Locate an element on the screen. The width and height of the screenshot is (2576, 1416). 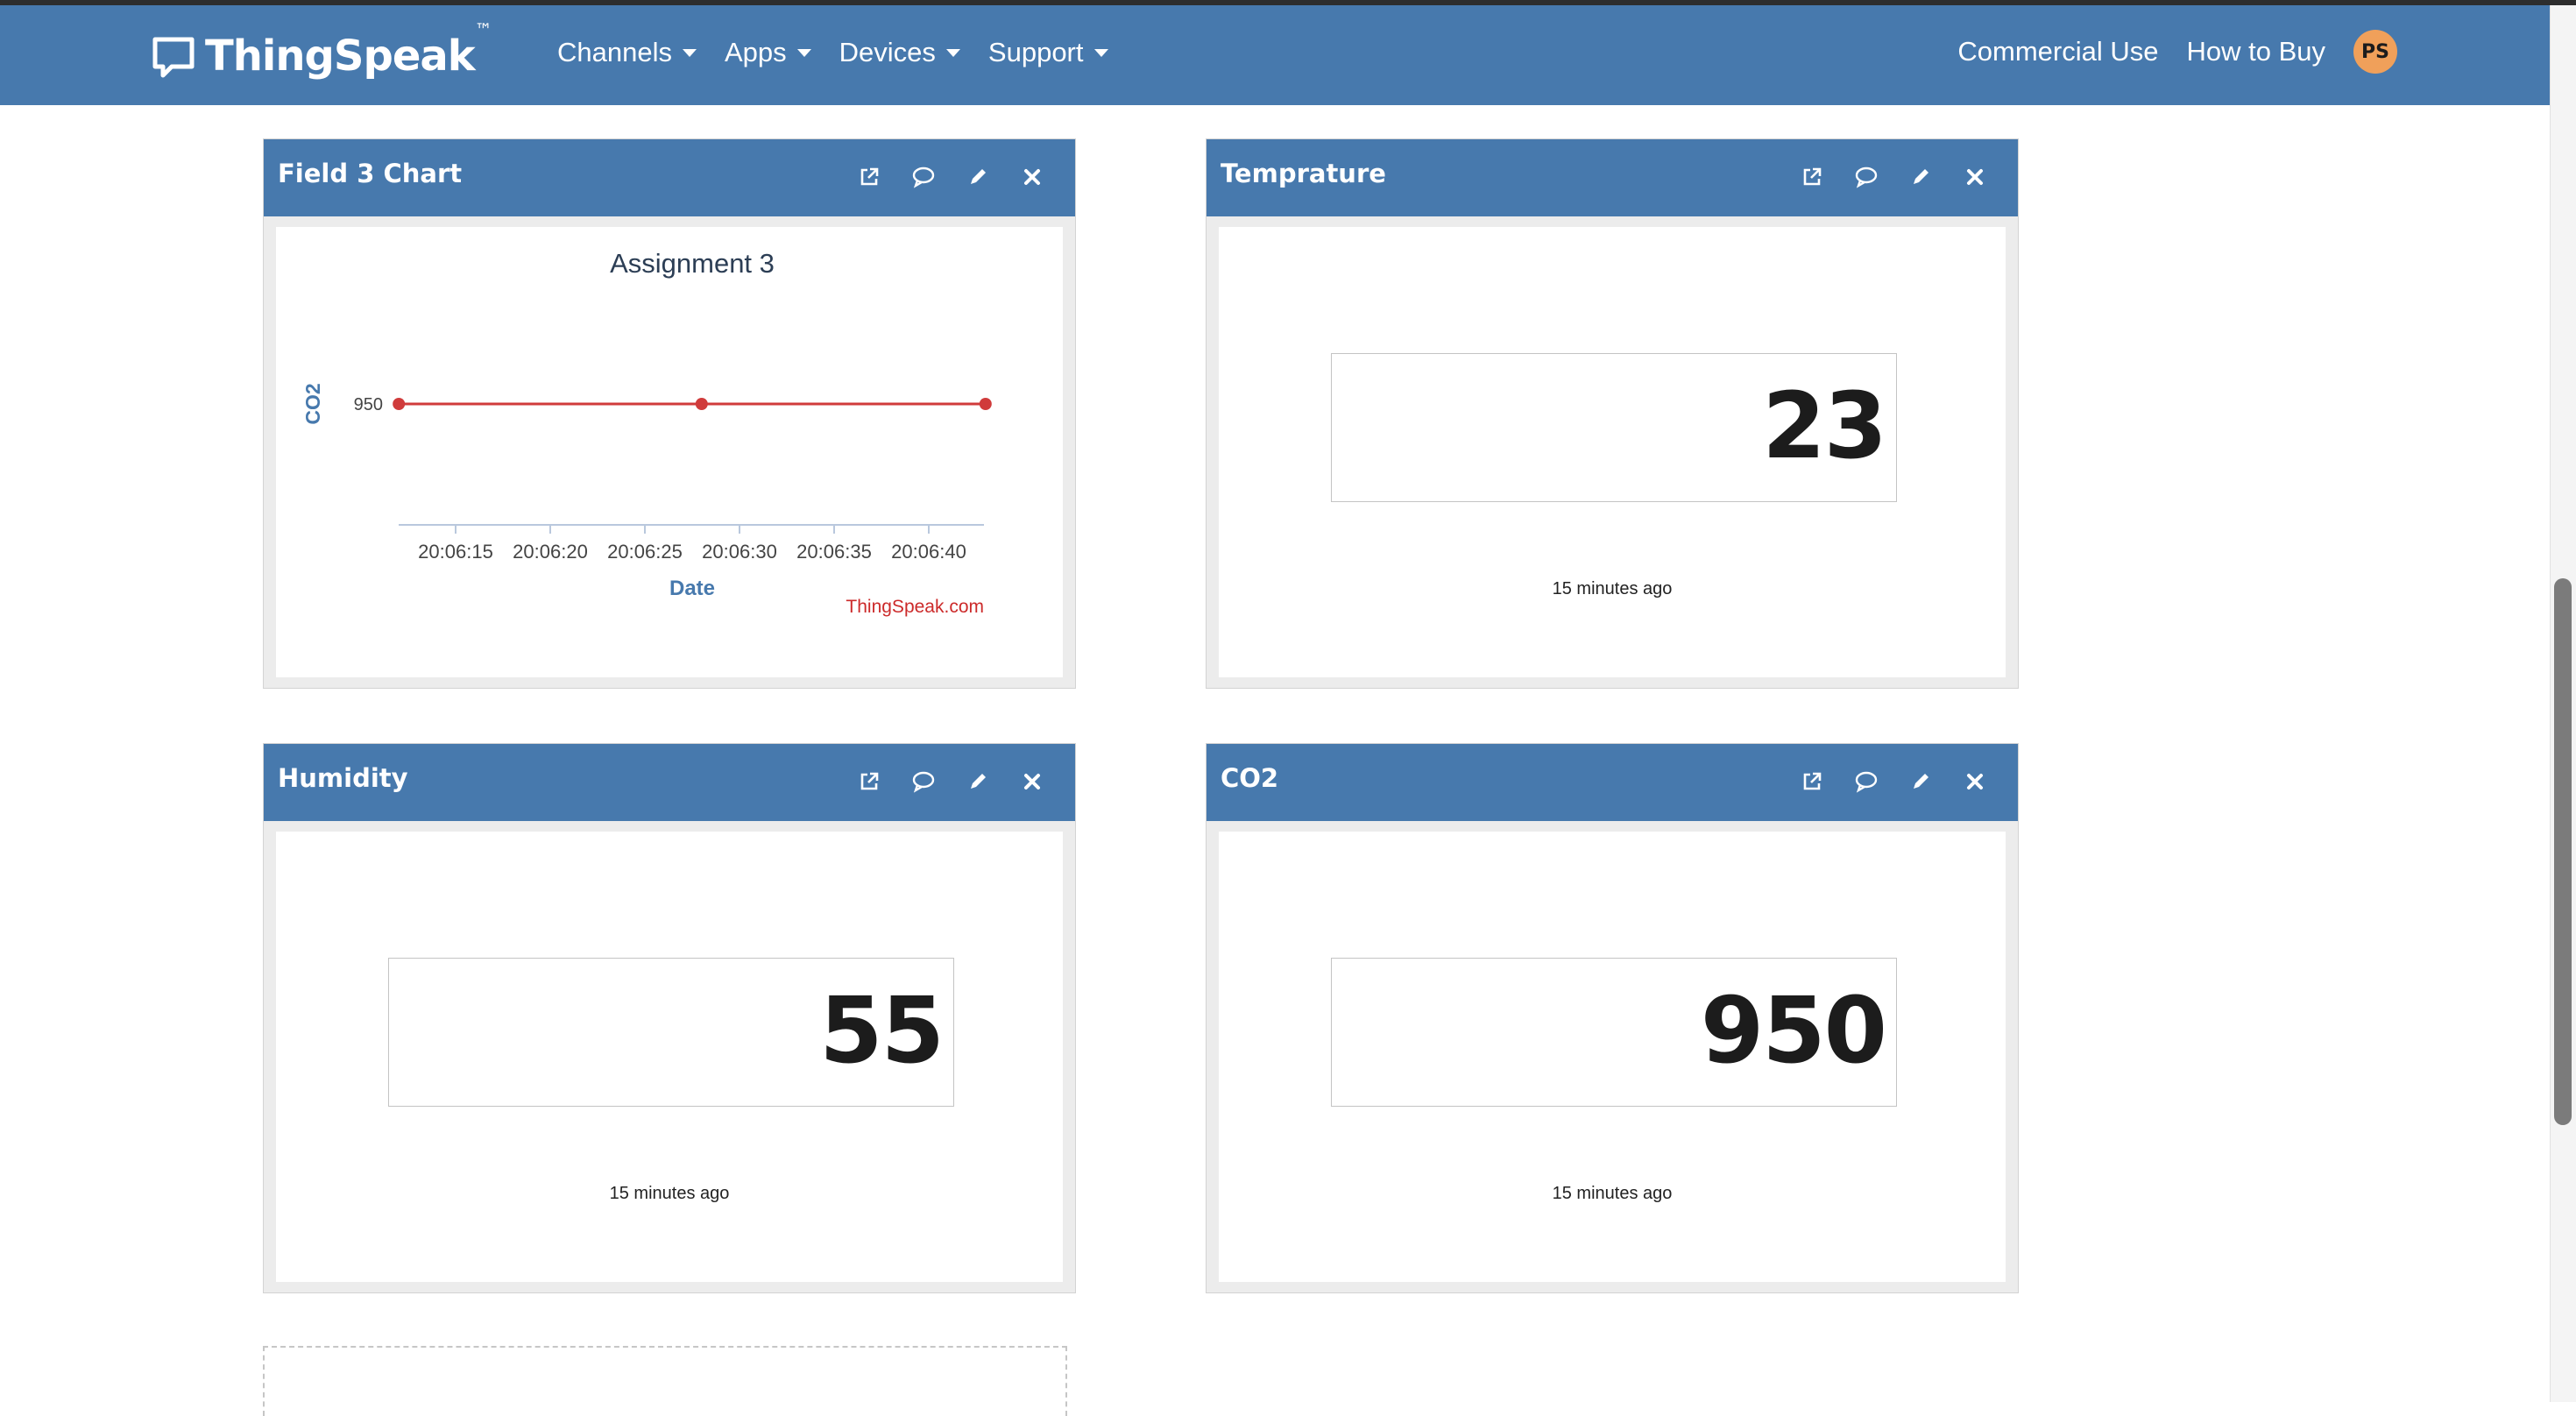
chart-y-axis-label: CO2 is located at coordinates (312, 403).